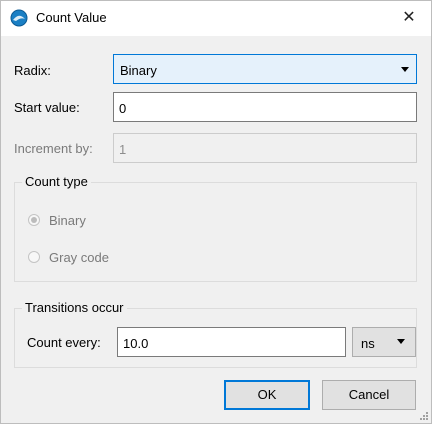  What do you see at coordinates (265, 107) in the screenshot?
I see `start-value-input: 0` at bounding box center [265, 107].